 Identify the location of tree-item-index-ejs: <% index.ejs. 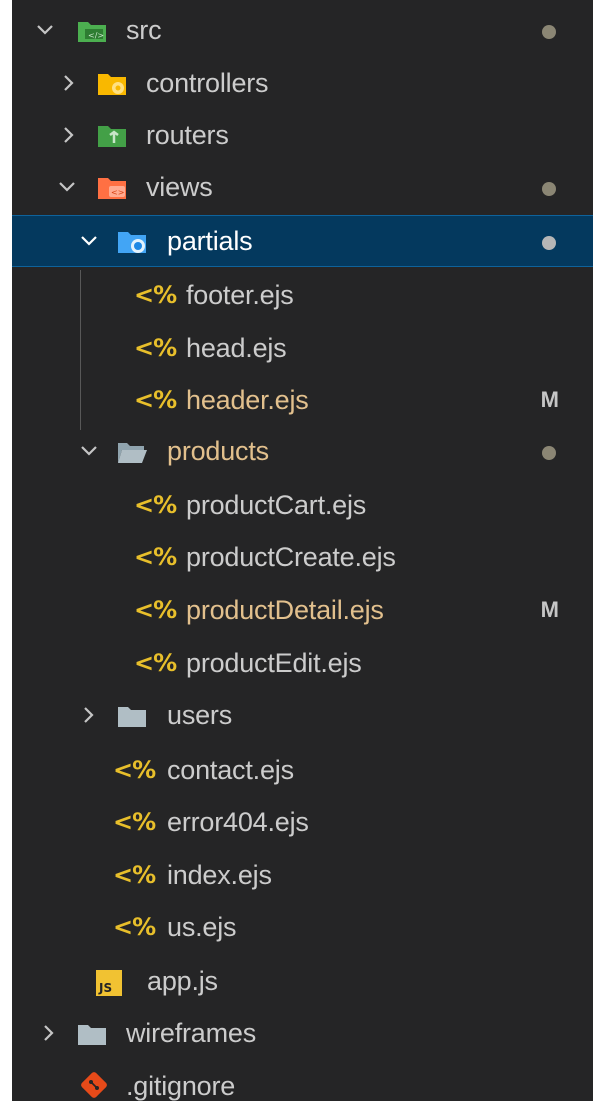
(302, 876).